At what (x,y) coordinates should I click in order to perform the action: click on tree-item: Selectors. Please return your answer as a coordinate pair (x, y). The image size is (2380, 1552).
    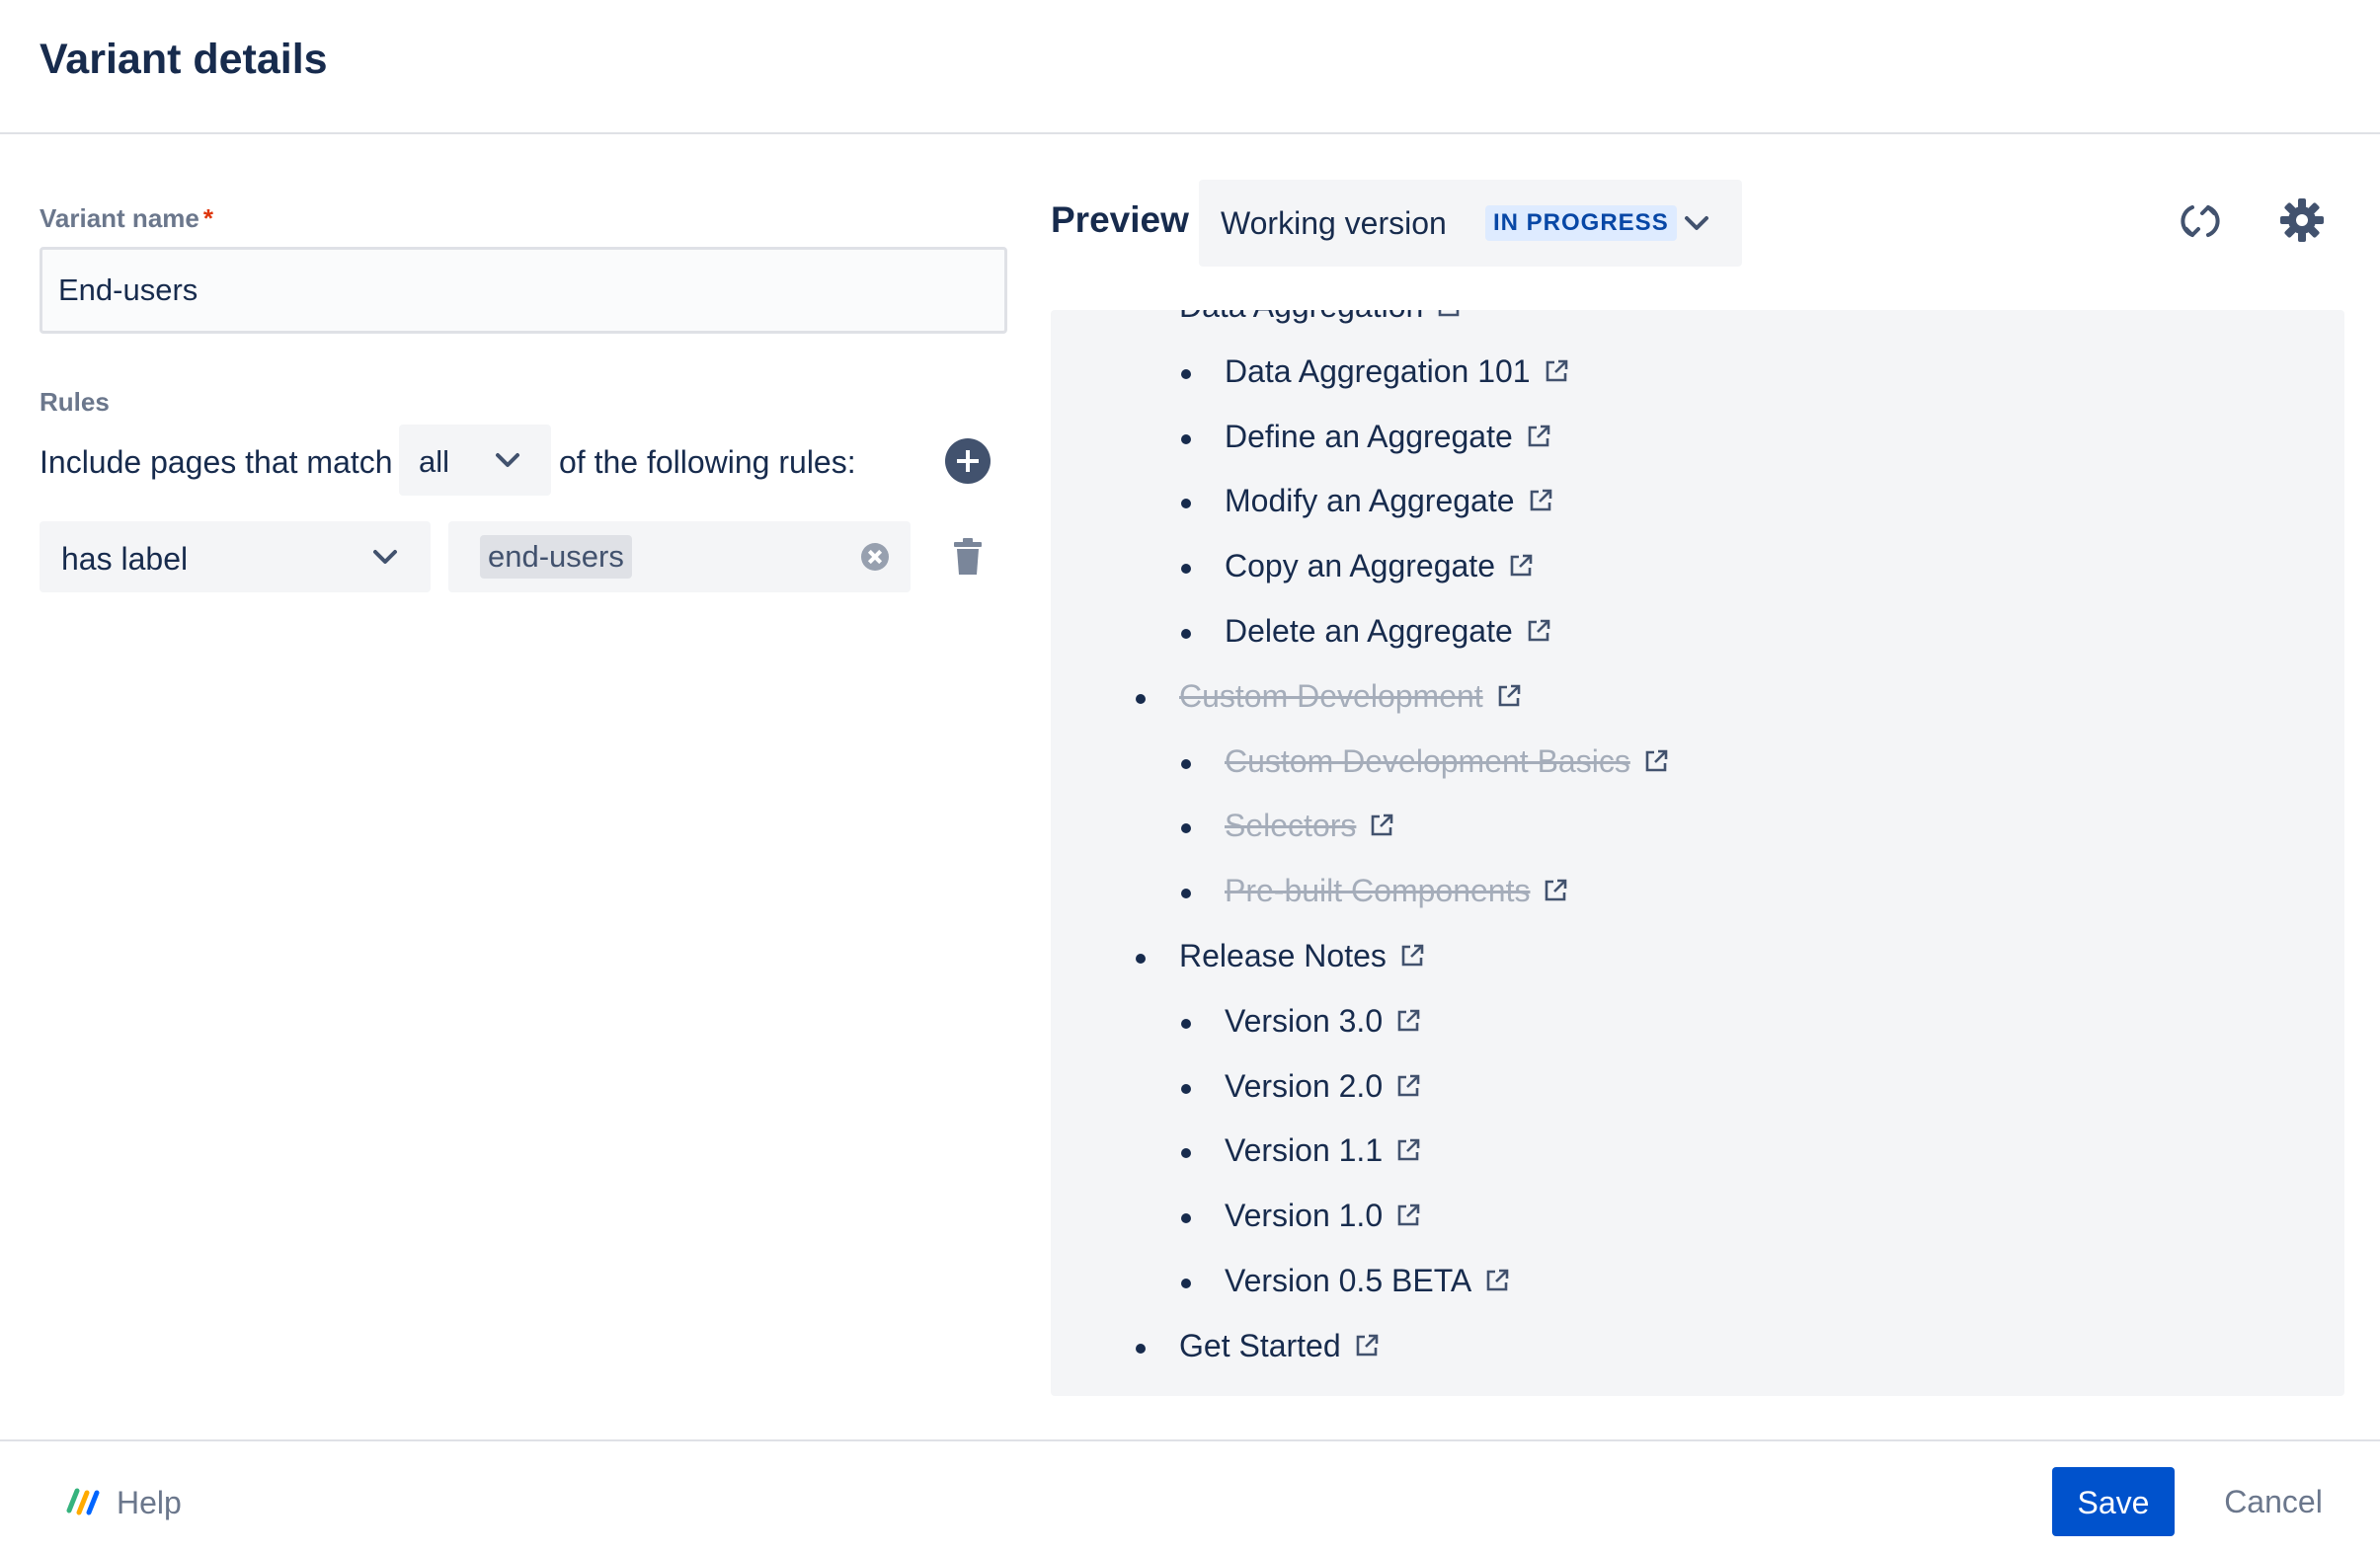
    Looking at the image, I should click on (1288, 829).